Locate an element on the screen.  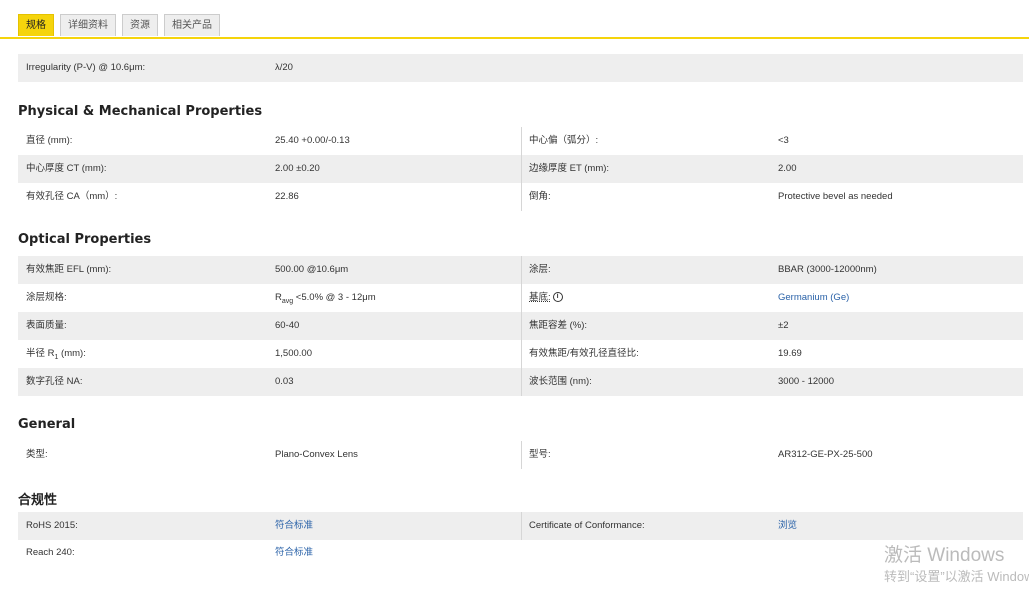
tab-underline is located at coordinates (514, 38).